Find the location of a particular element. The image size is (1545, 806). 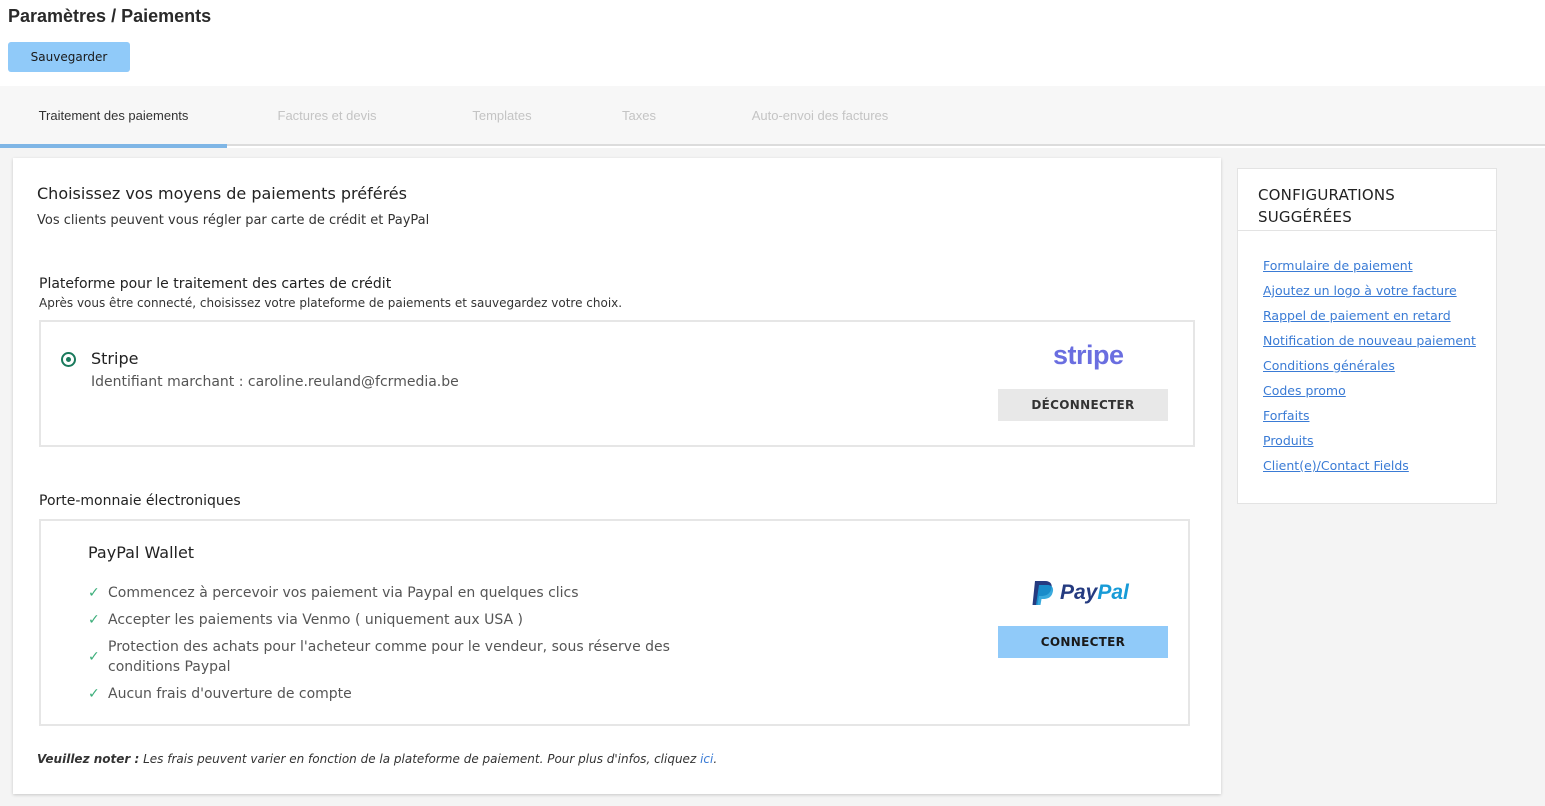

link-products: Produits is located at coordinates (1369, 440).